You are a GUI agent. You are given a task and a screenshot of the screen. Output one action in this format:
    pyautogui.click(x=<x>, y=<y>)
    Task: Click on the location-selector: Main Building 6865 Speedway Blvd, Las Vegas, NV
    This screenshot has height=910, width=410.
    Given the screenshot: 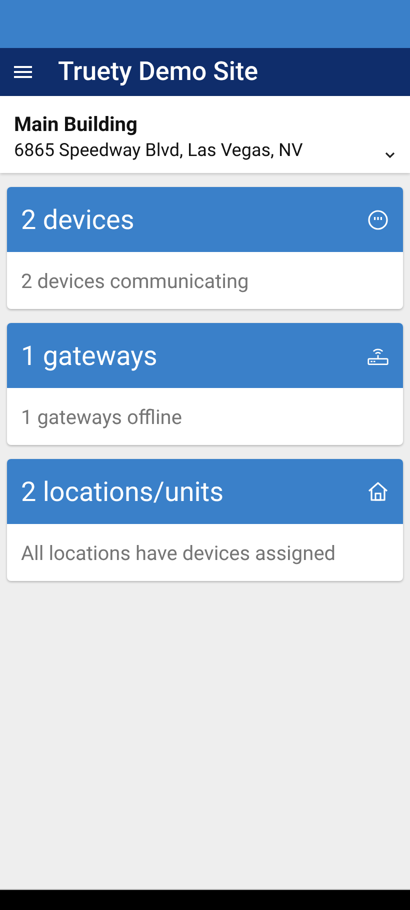 What is the action you would take?
    pyautogui.click(x=205, y=134)
    